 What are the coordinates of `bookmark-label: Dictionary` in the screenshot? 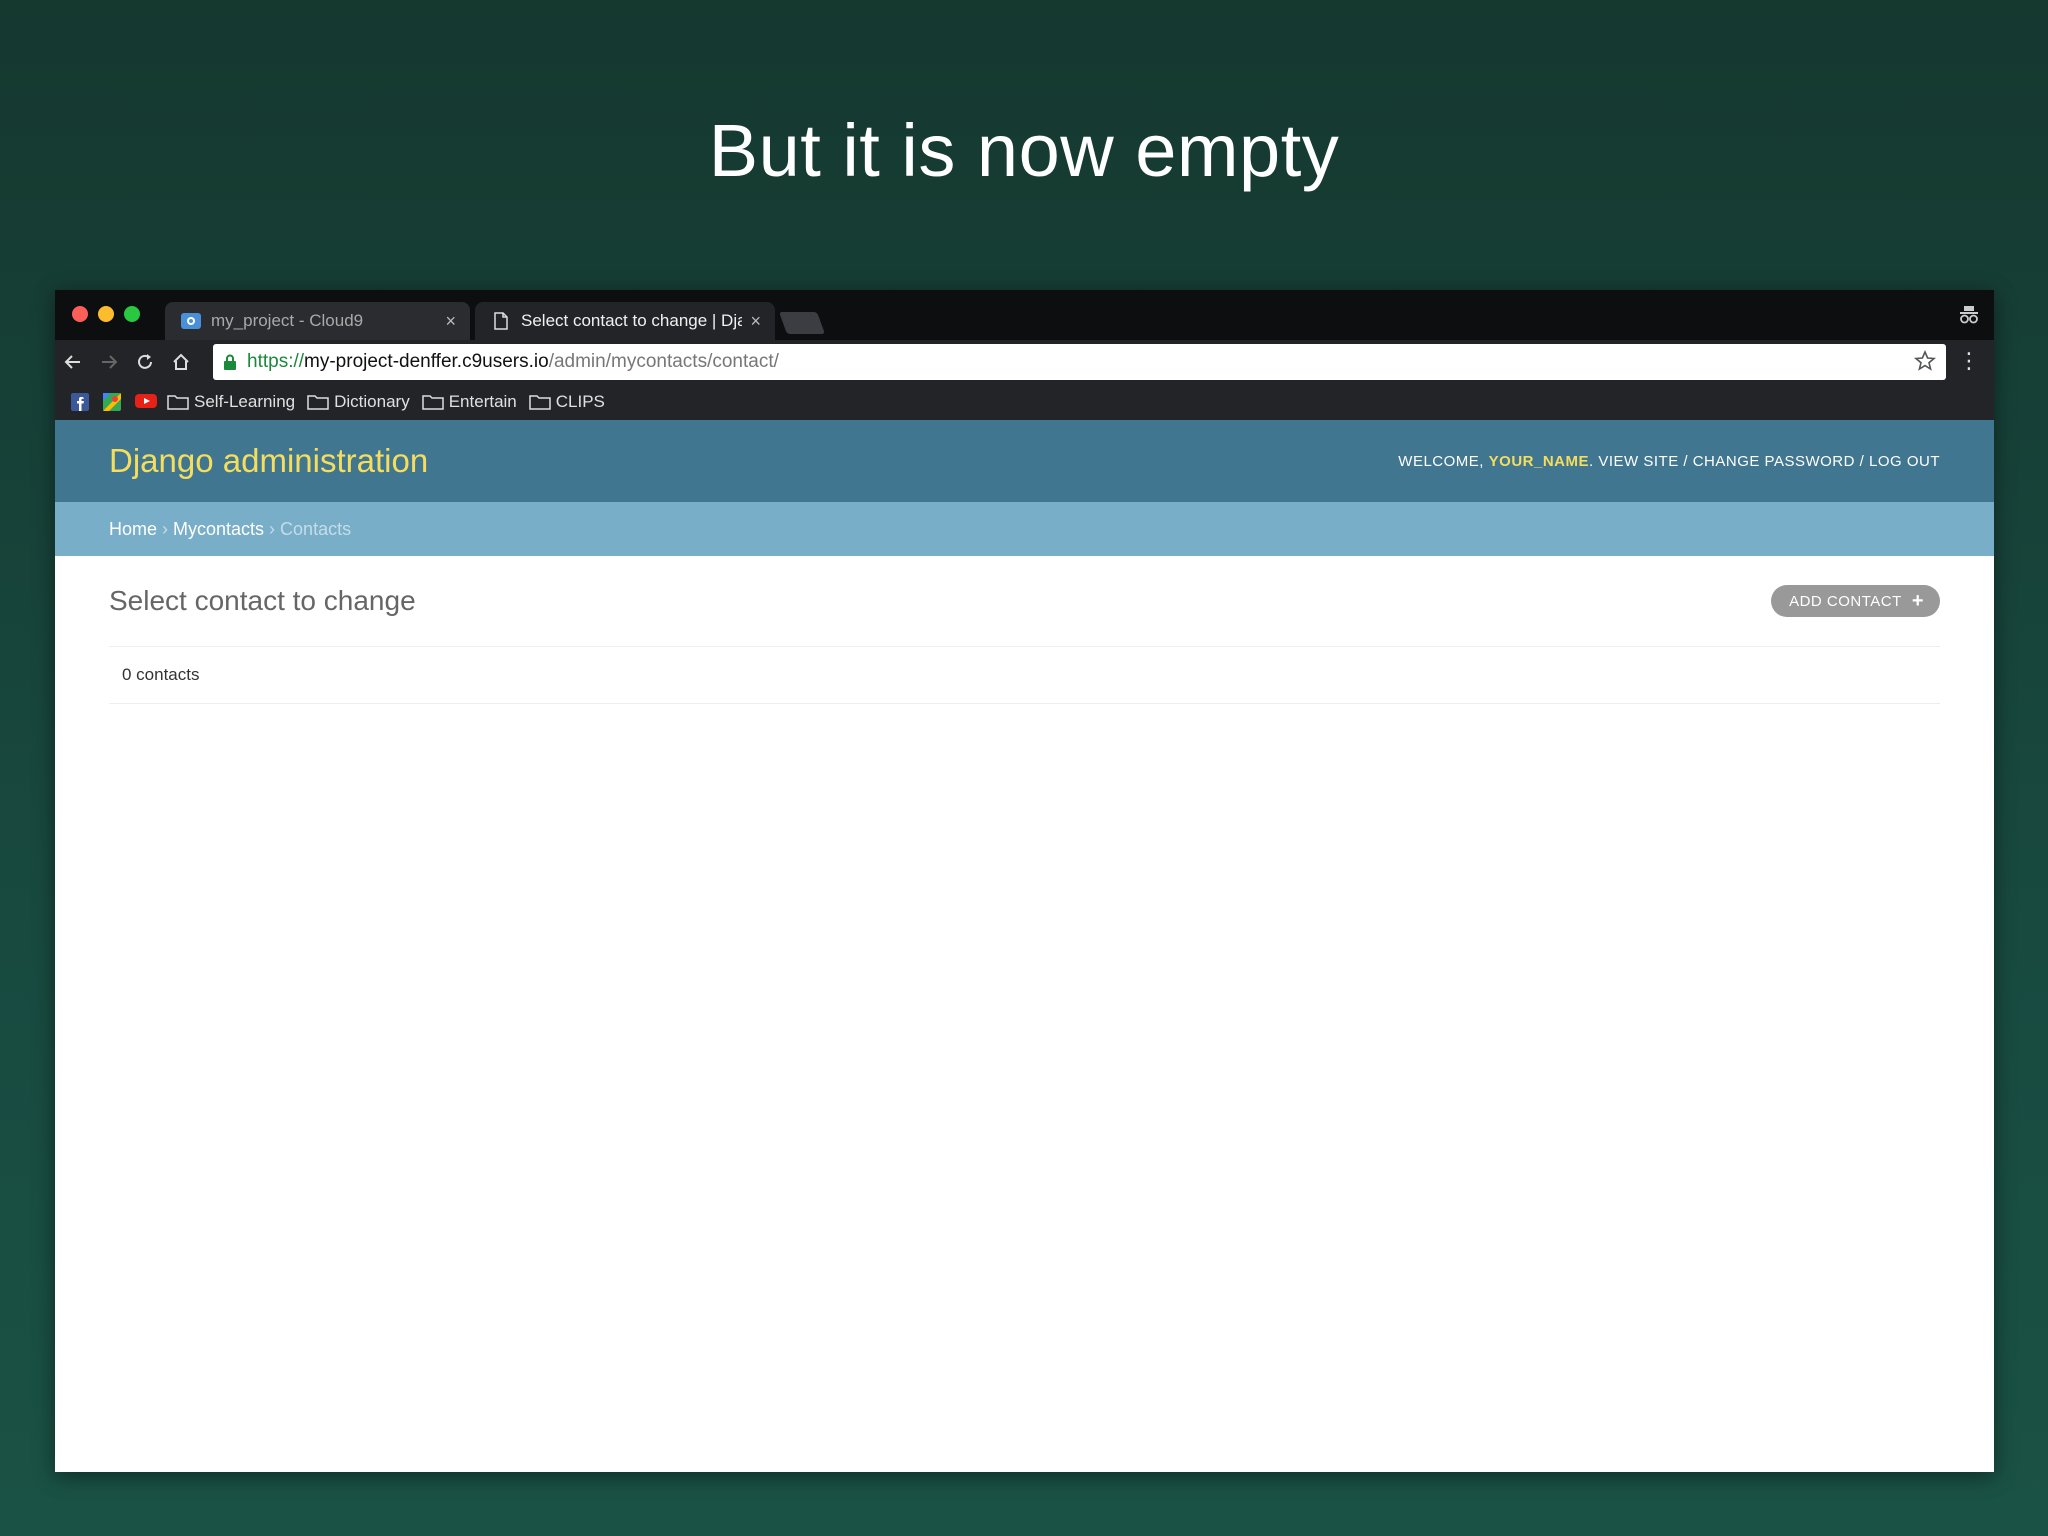 It's located at (372, 401).